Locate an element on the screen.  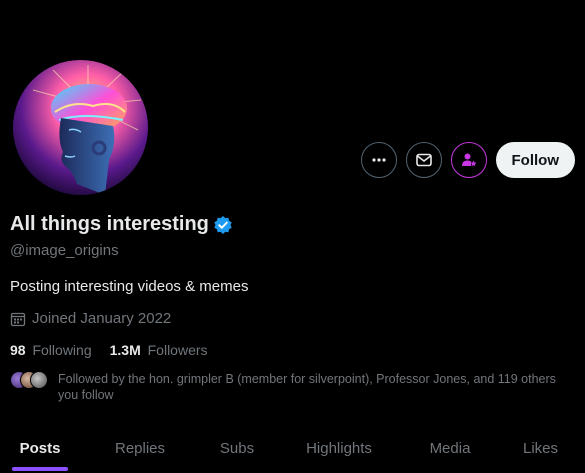
more-icon is located at coordinates (378, 160).